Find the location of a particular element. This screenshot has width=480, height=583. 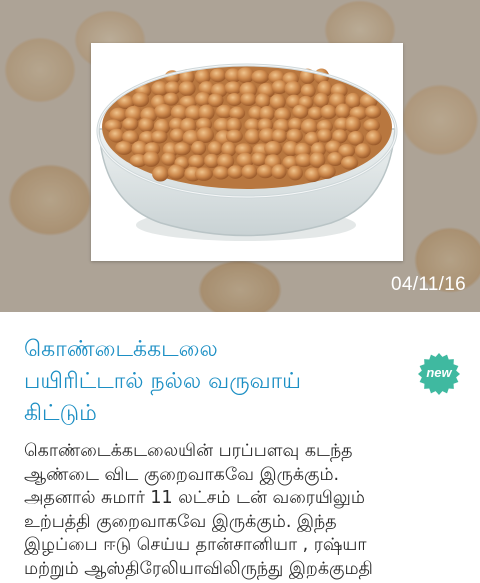

body-line: உற்பத்தி குறைவாகவே இருக்கும். இந்த is located at coordinates (180, 521).